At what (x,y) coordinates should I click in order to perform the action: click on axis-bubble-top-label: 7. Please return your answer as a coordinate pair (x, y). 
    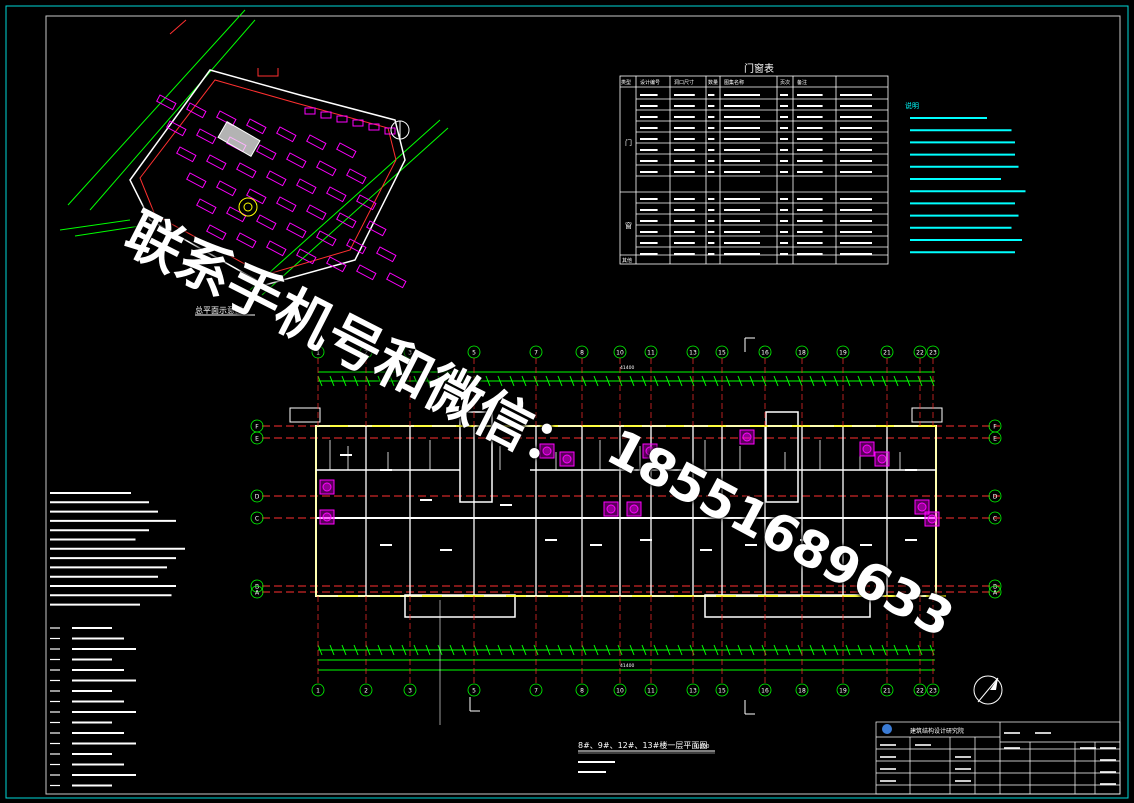
    Looking at the image, I should click on (536, 353).